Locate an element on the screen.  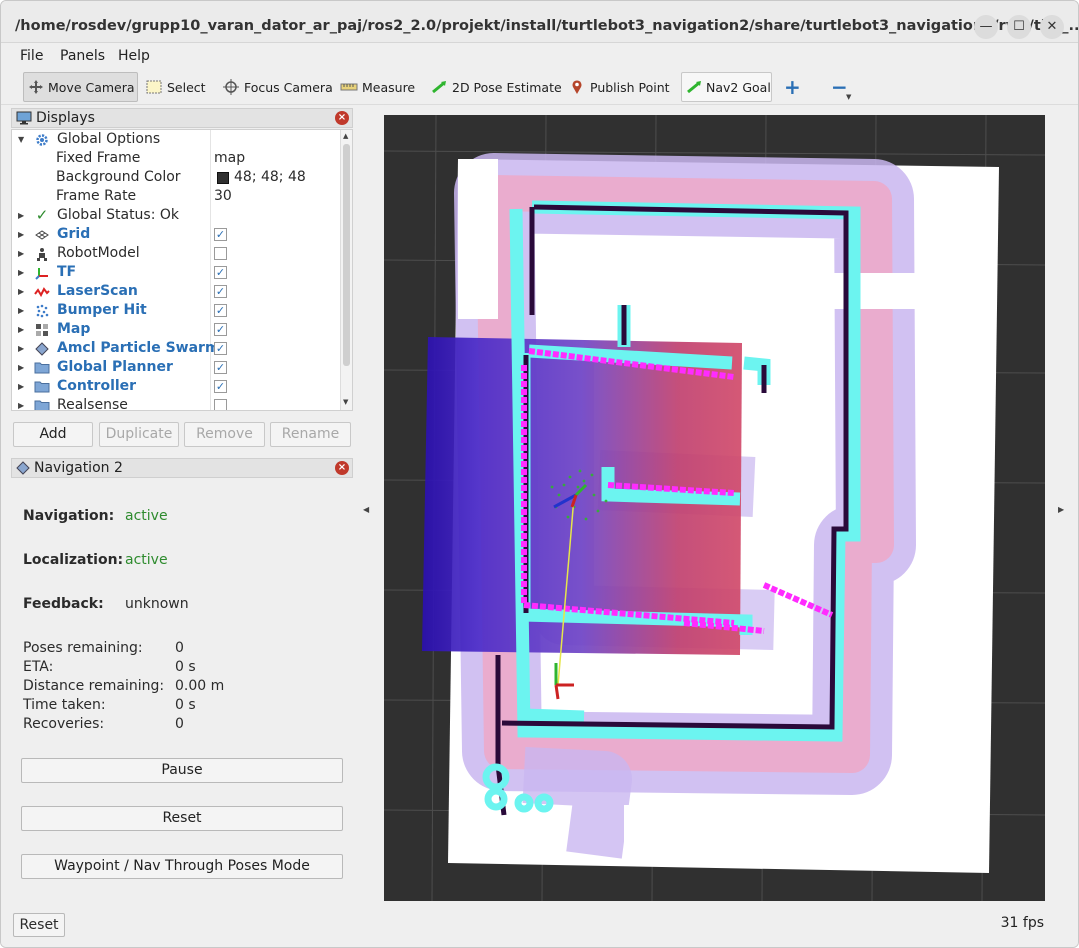
tree-row-background-color: Background Color 48; 48; 48 is located at coordinates (177, 177).